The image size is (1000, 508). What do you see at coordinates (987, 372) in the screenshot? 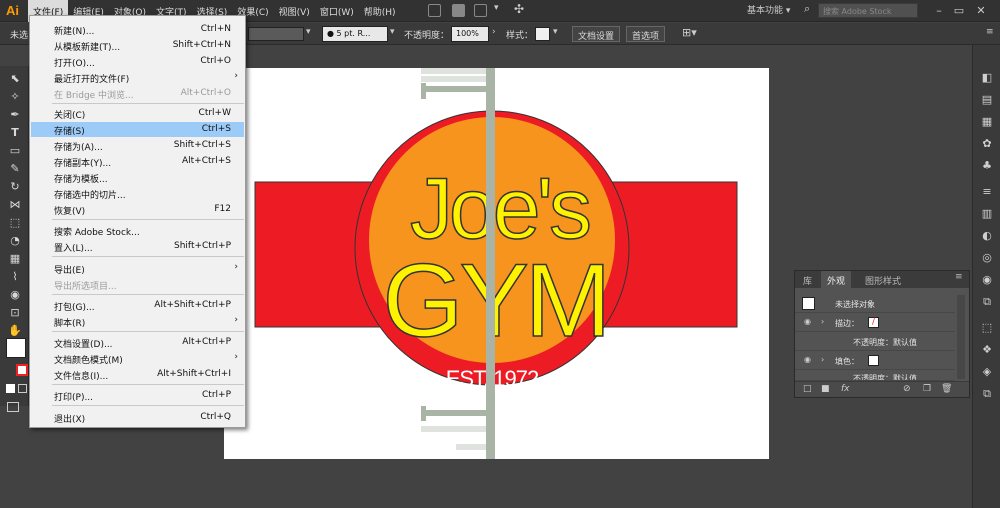
I see `layers-icon: ◈` at bounding box center [987, 372].